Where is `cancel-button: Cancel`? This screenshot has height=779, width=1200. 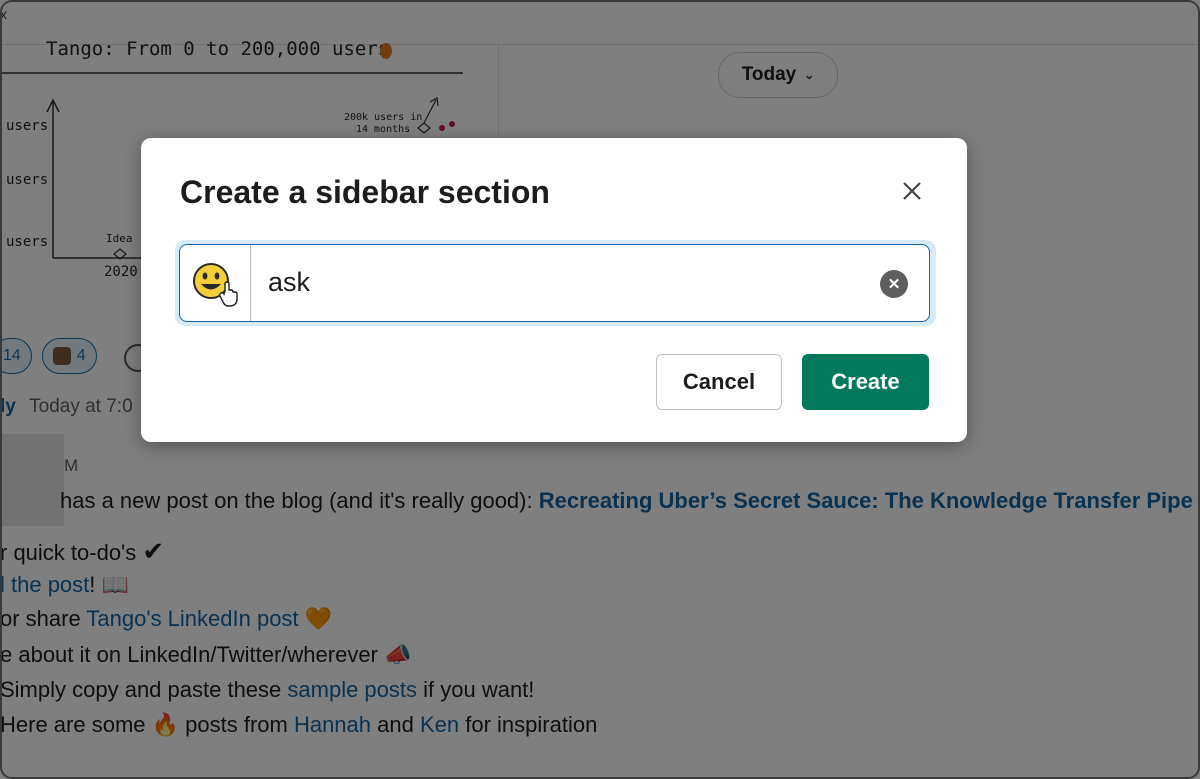 cancel-button: Cancel is located at coordinates (719, 382).